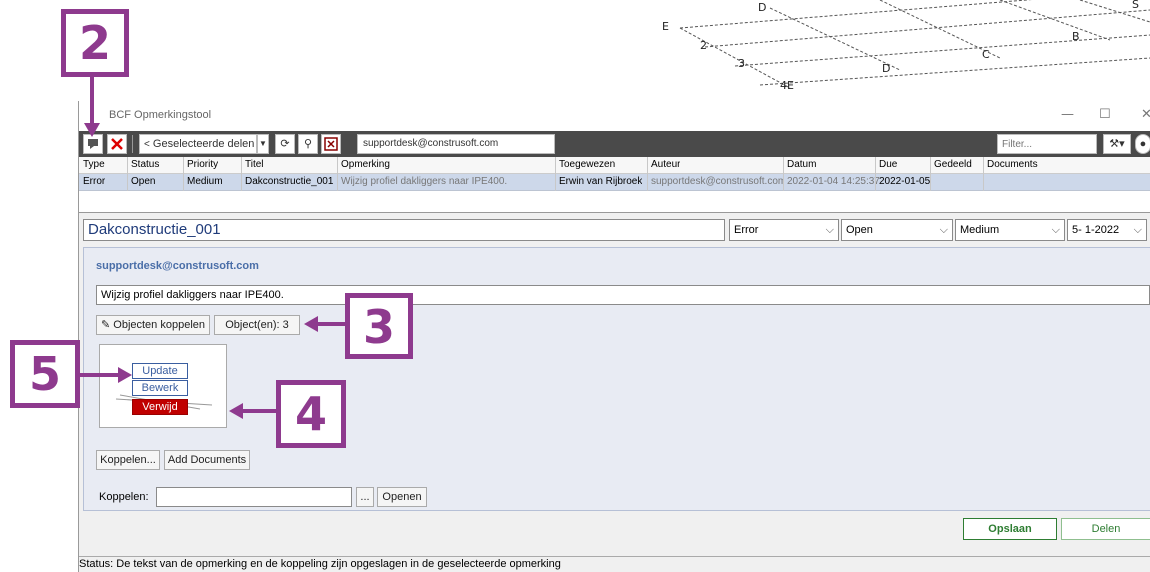 The image size is (1150, 572). Describe the element at coordinates (212, 247) in the screenshot. I see `annotation-arrows` at that location.